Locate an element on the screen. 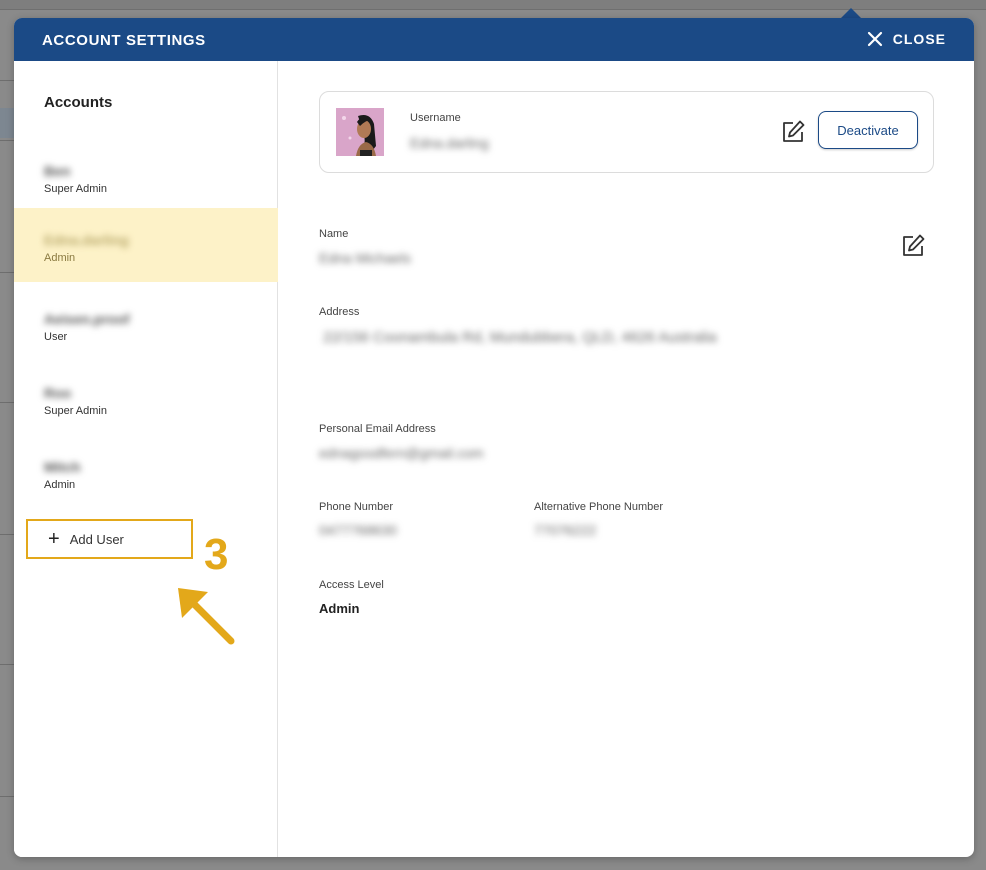 Image resolution: width=986 pixels, height=870 pixels. username-label: Username is located at coordinates (435, 118).